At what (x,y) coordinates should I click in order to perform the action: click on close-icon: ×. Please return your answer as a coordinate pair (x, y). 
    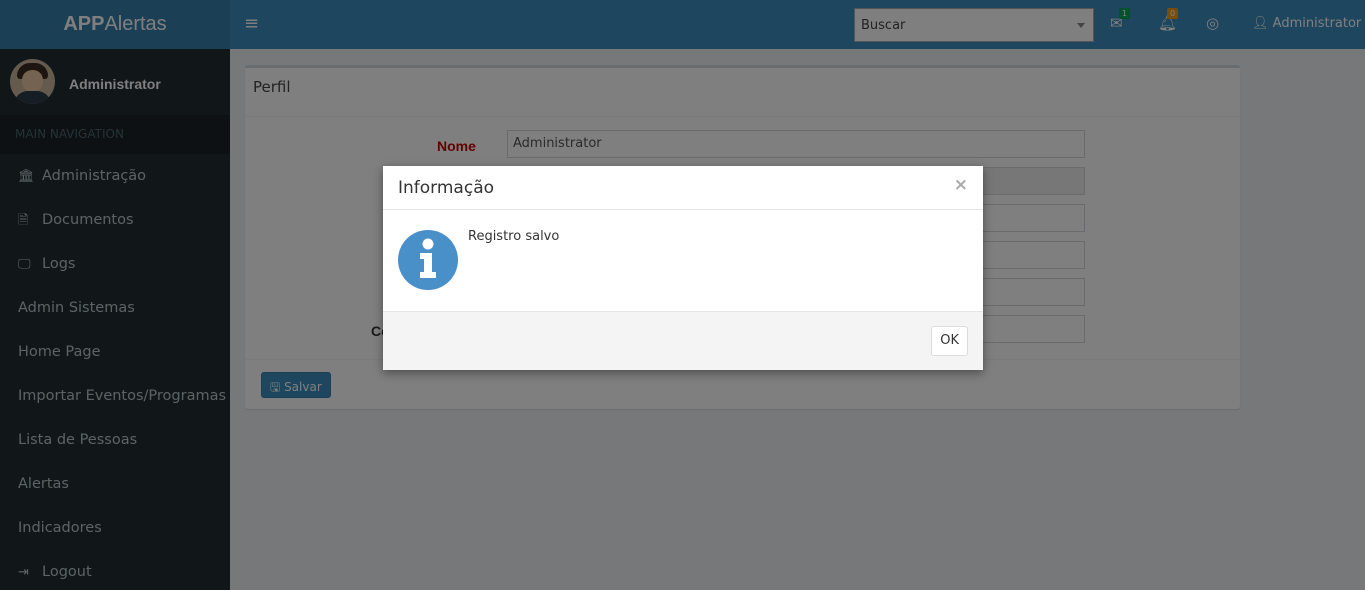
    Looking at the image, I should click on (961, 185).